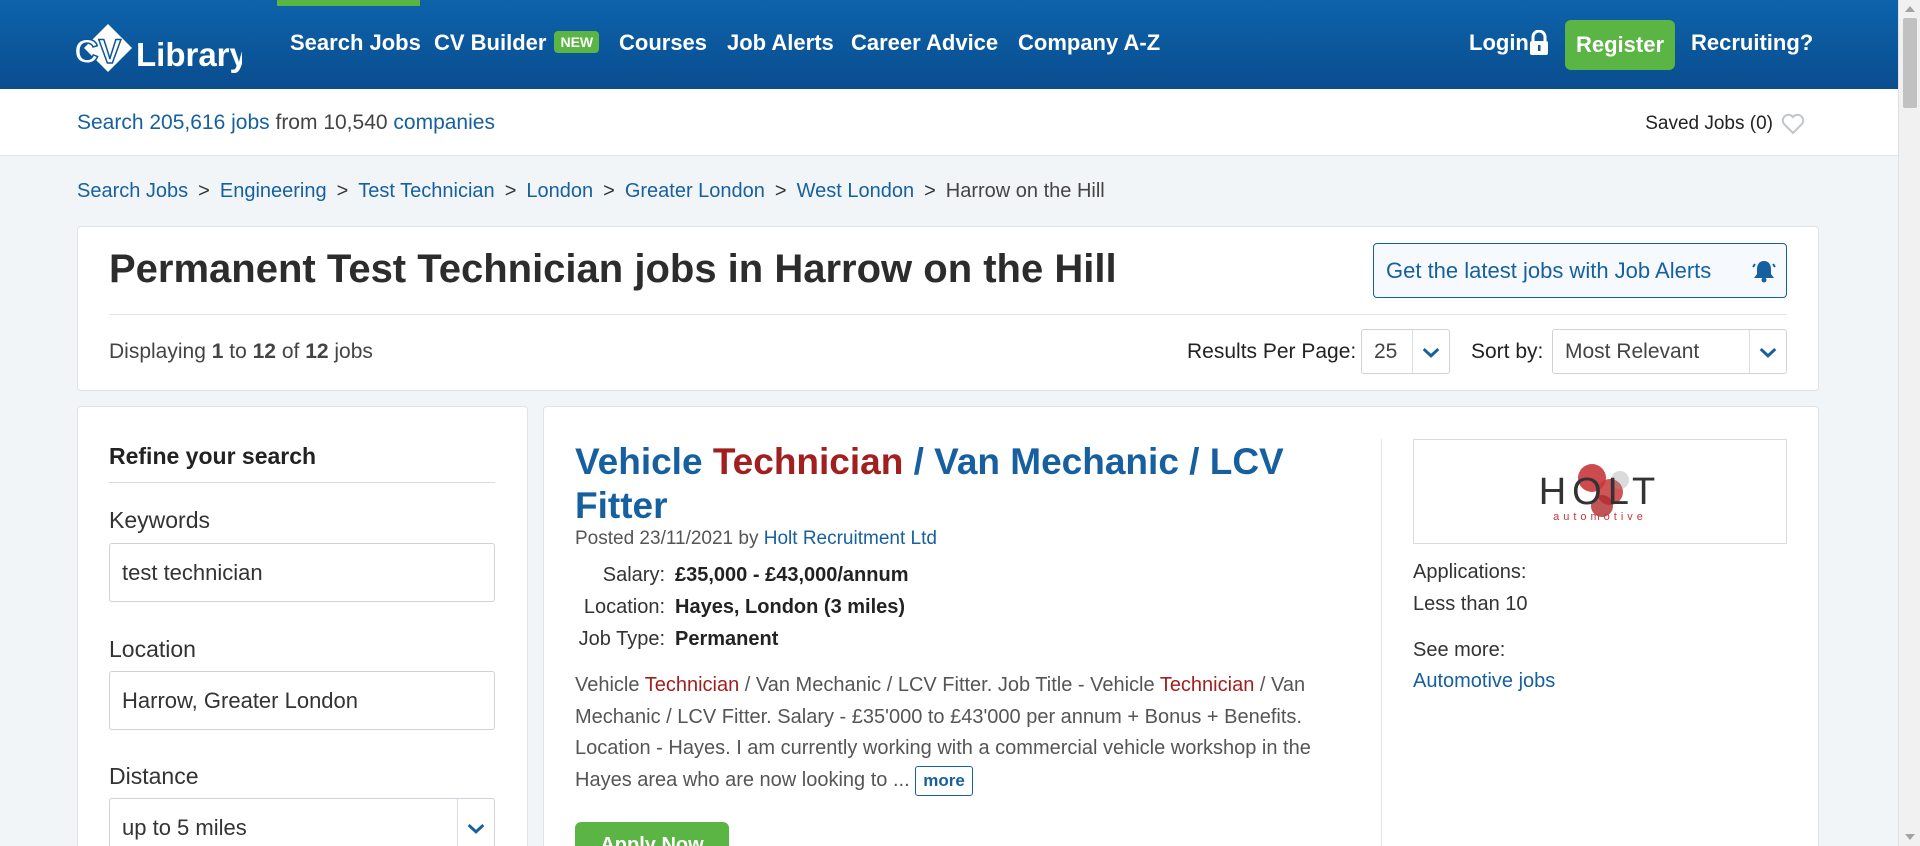 This screenshot has height=846, width=1920. What do you see at coordinates (1620, 45) in the screenshot?
I see `register-button: Register` at bounding box center [1620, 45].